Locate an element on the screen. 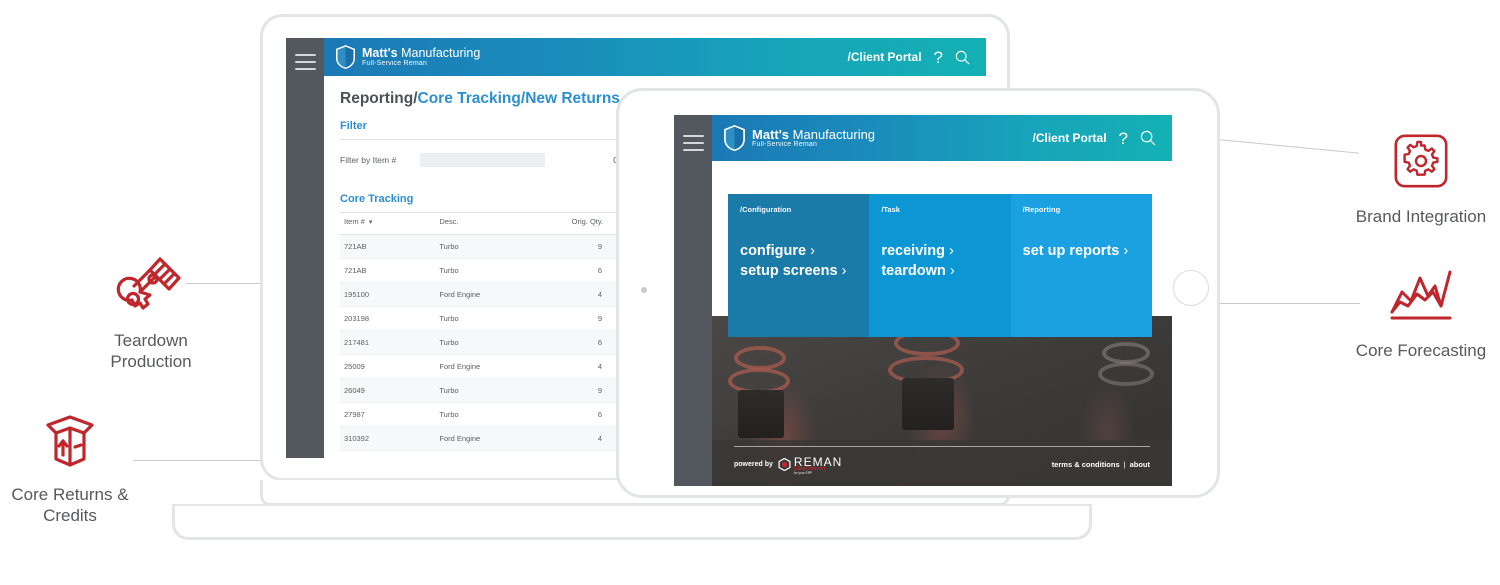 The width and height of the screenshot is (1500, 585). callout-label: Teardown Production is located at coordinates (151, 351).